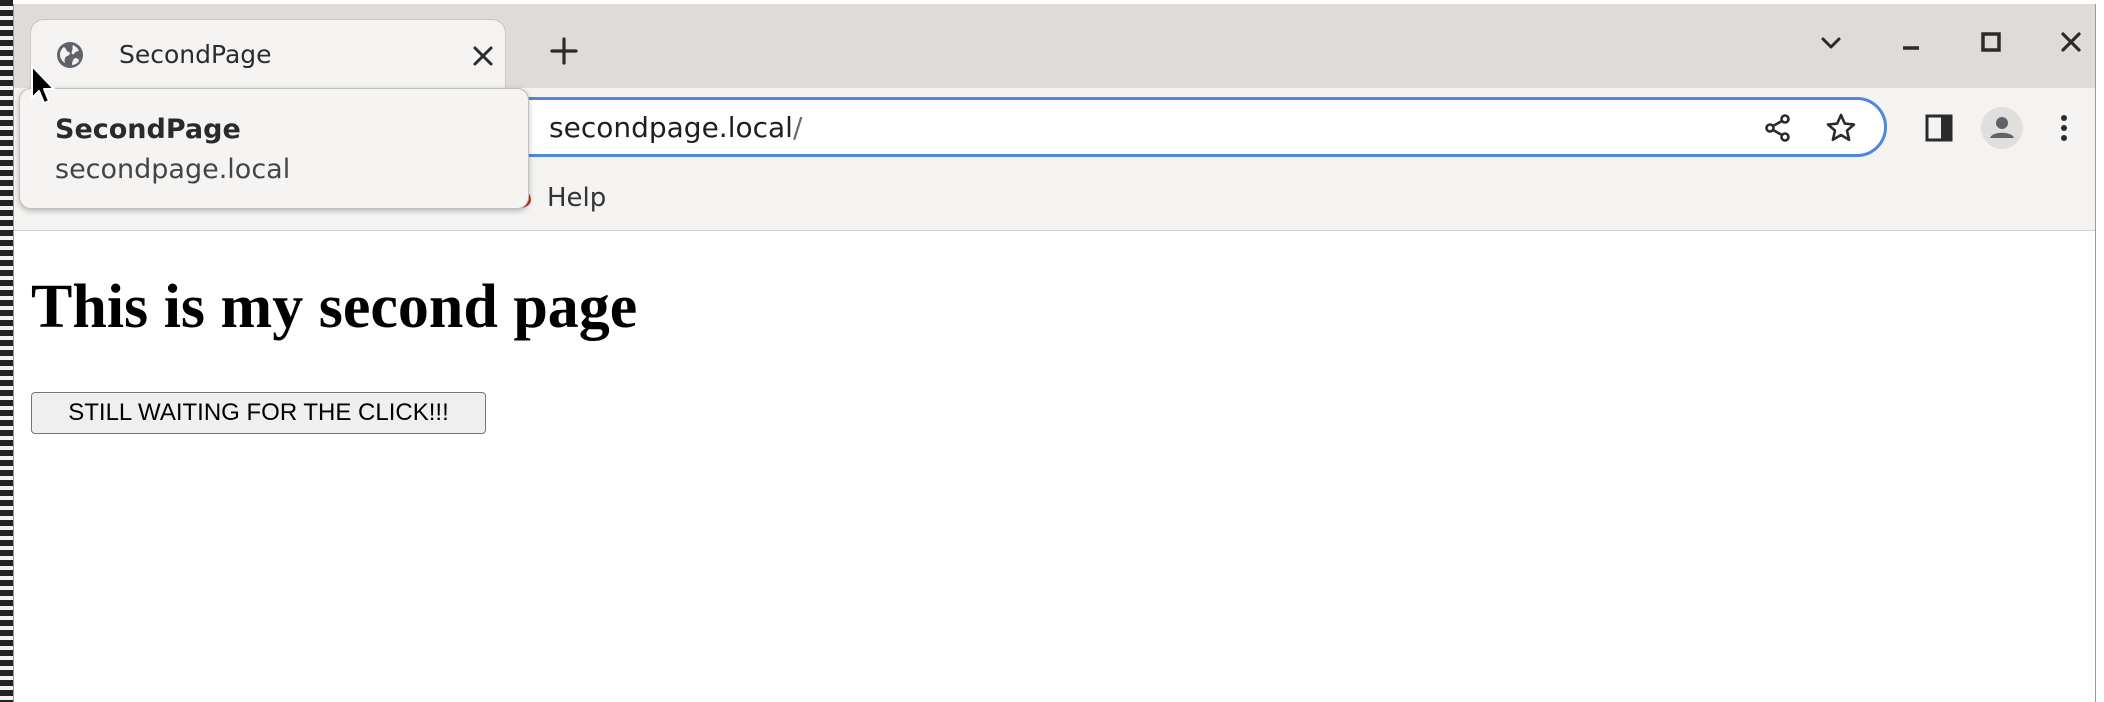 This screenshot has width=2104, height=702. I want to click on side-panel-icon, so click(1939, 128).